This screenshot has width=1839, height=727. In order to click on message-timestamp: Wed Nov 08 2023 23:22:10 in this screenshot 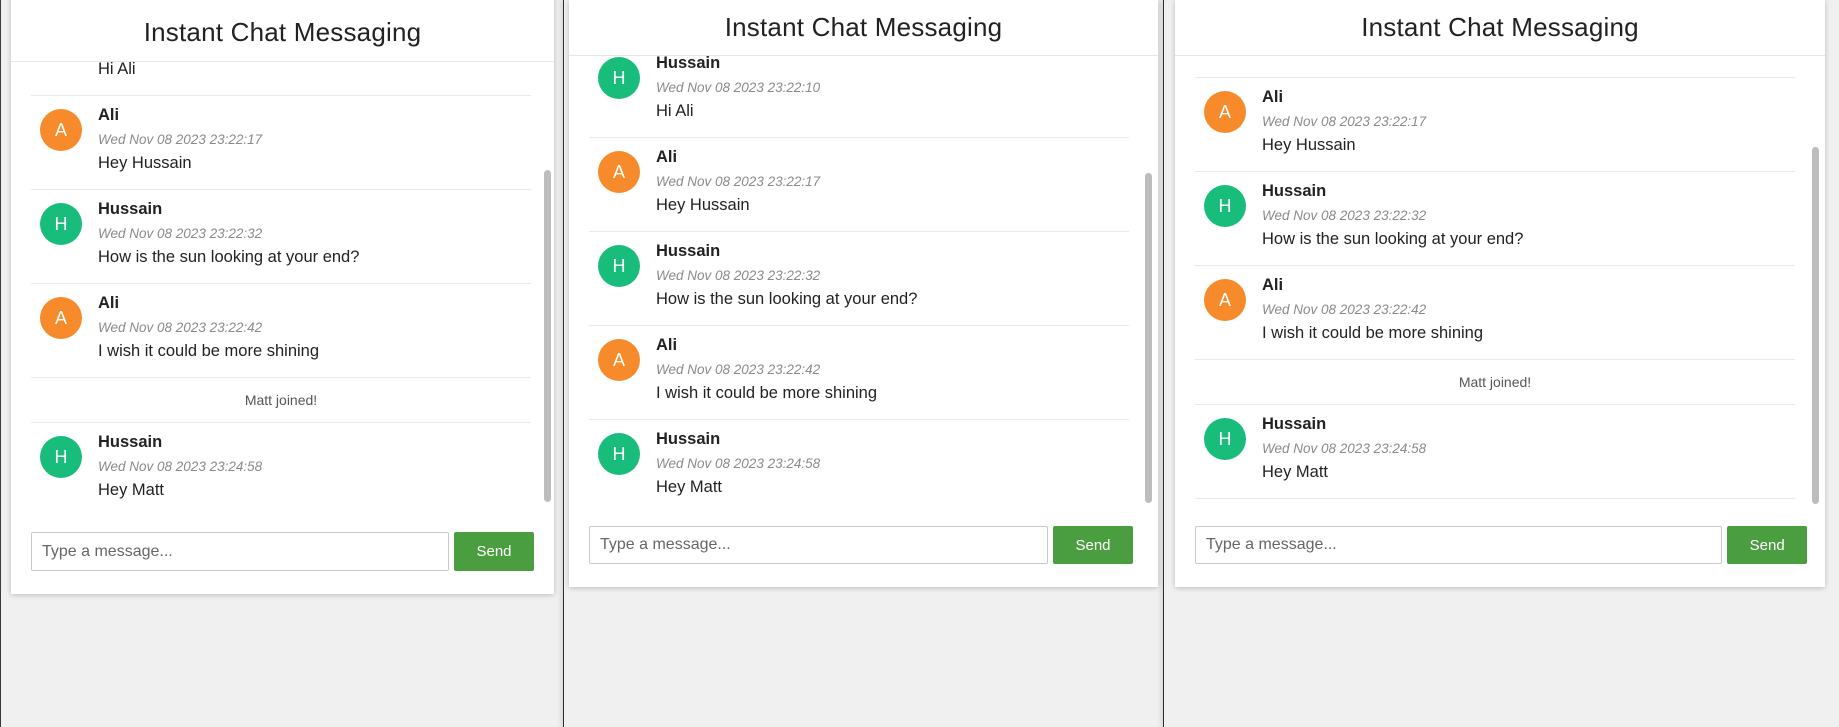, I will do `click(738, 87)`.